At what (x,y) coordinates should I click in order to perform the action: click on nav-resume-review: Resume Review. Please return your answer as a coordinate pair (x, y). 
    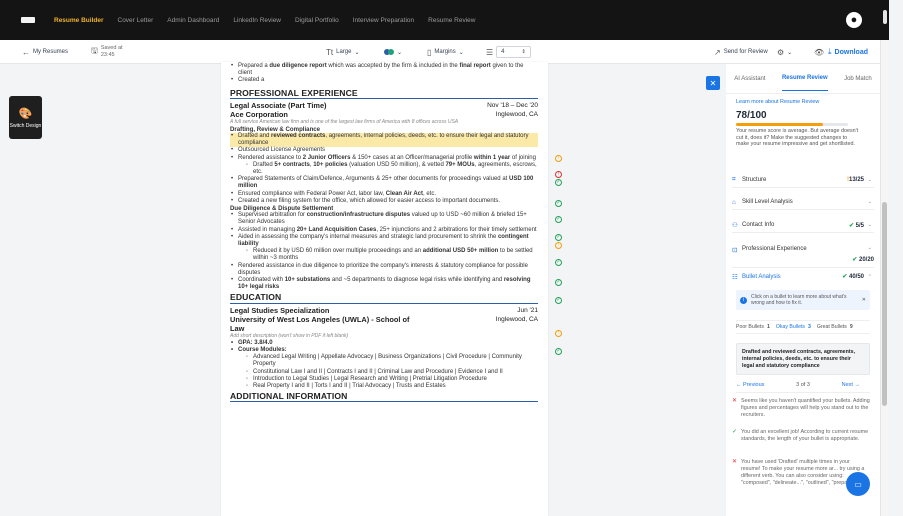
    Looking at the image, I should click on (451, 20).